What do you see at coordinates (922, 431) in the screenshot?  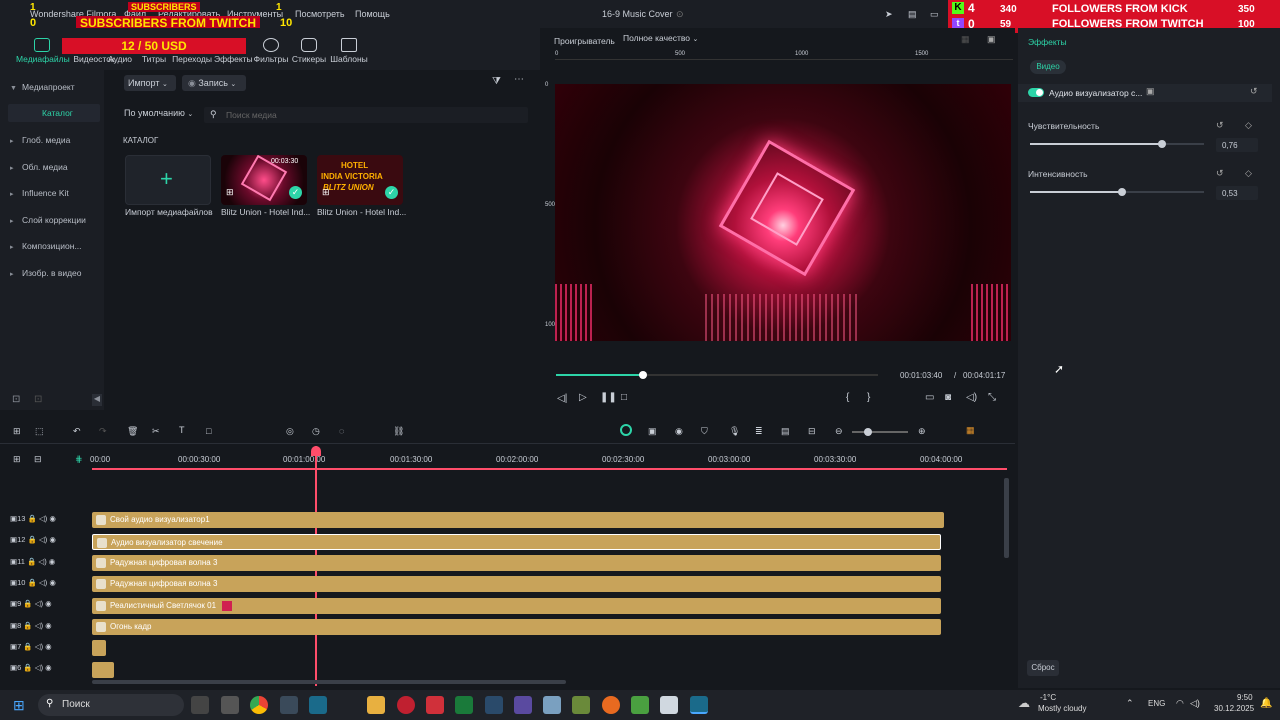 I see `zoom-in-icon: ⊕` at bounding box center [922, 431].